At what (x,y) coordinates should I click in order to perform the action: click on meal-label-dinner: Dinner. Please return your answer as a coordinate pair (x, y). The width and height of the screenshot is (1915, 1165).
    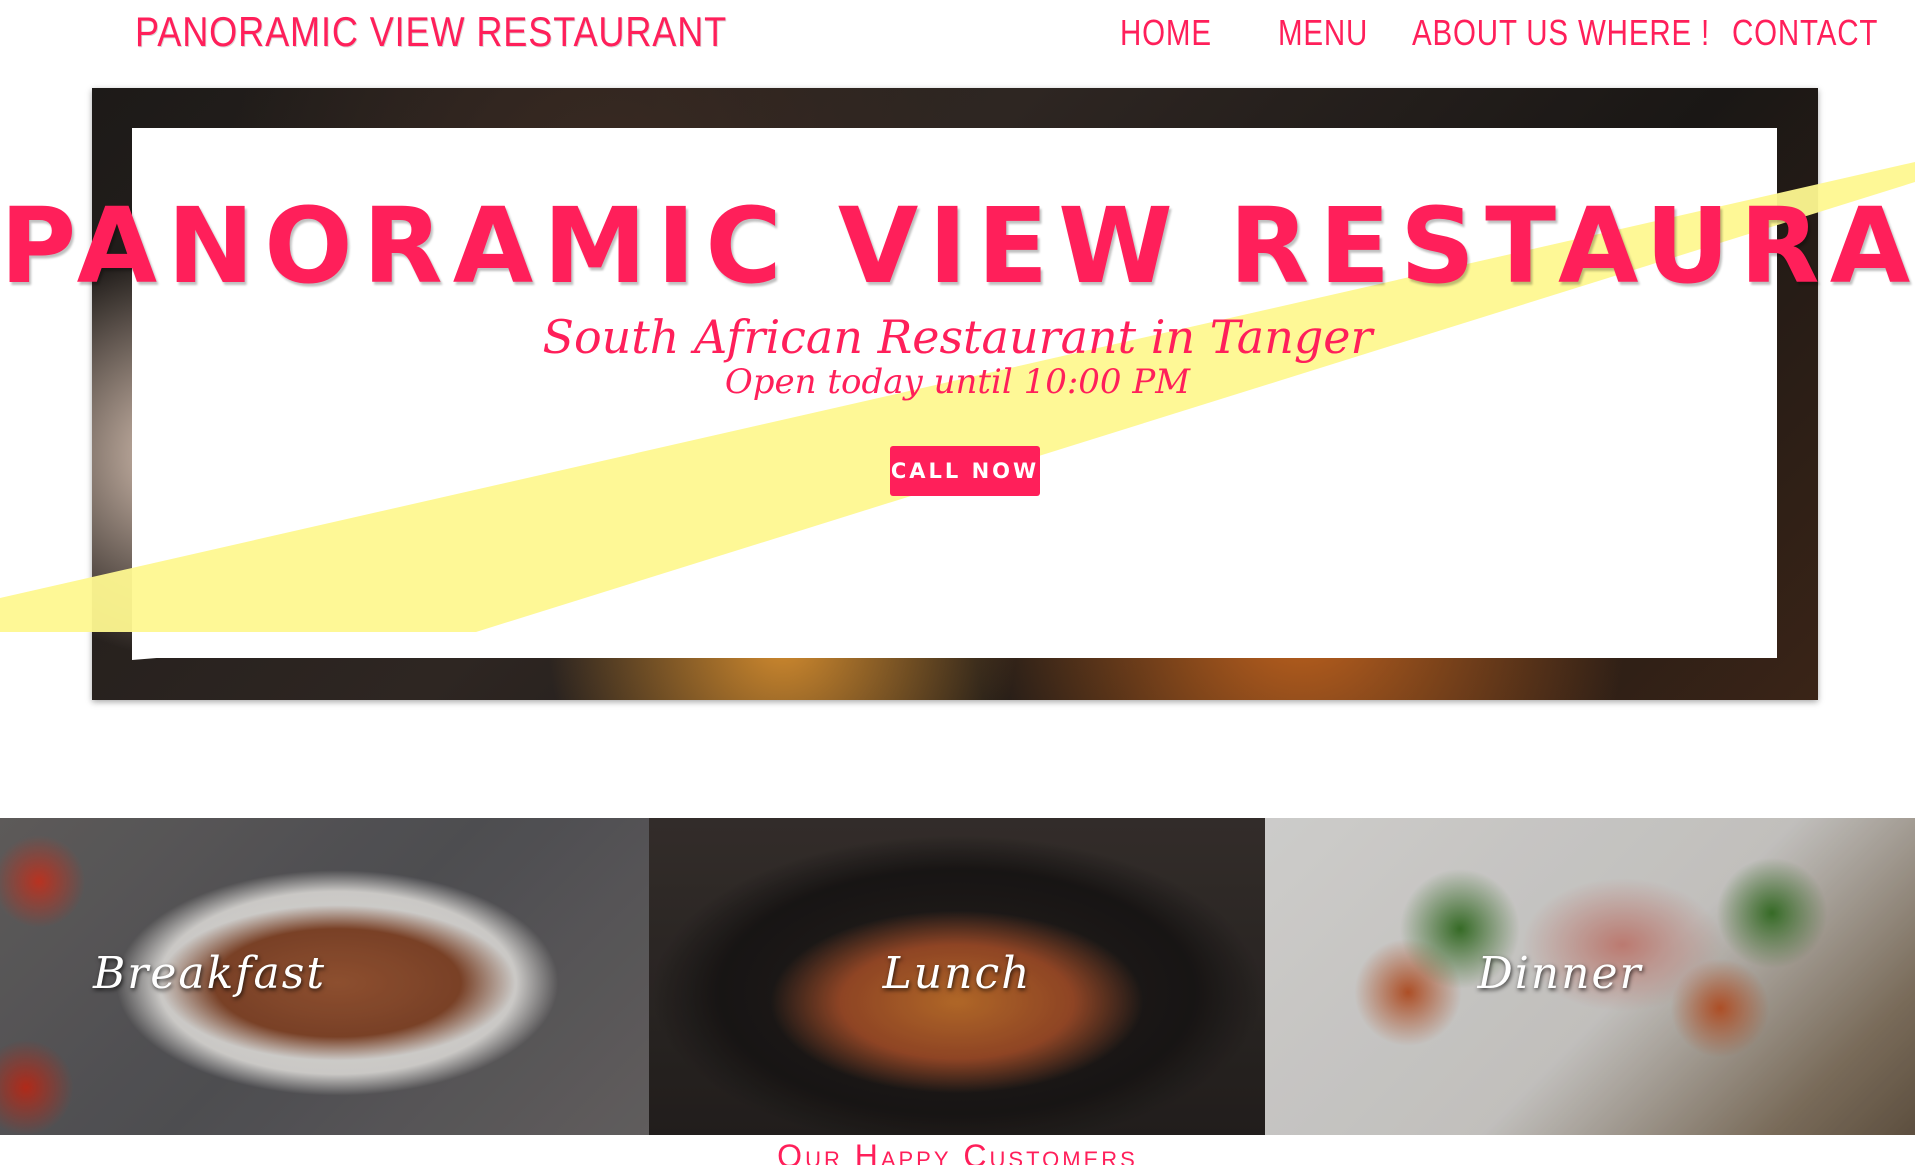
    Looking at the image, I should click on (1560, 973).